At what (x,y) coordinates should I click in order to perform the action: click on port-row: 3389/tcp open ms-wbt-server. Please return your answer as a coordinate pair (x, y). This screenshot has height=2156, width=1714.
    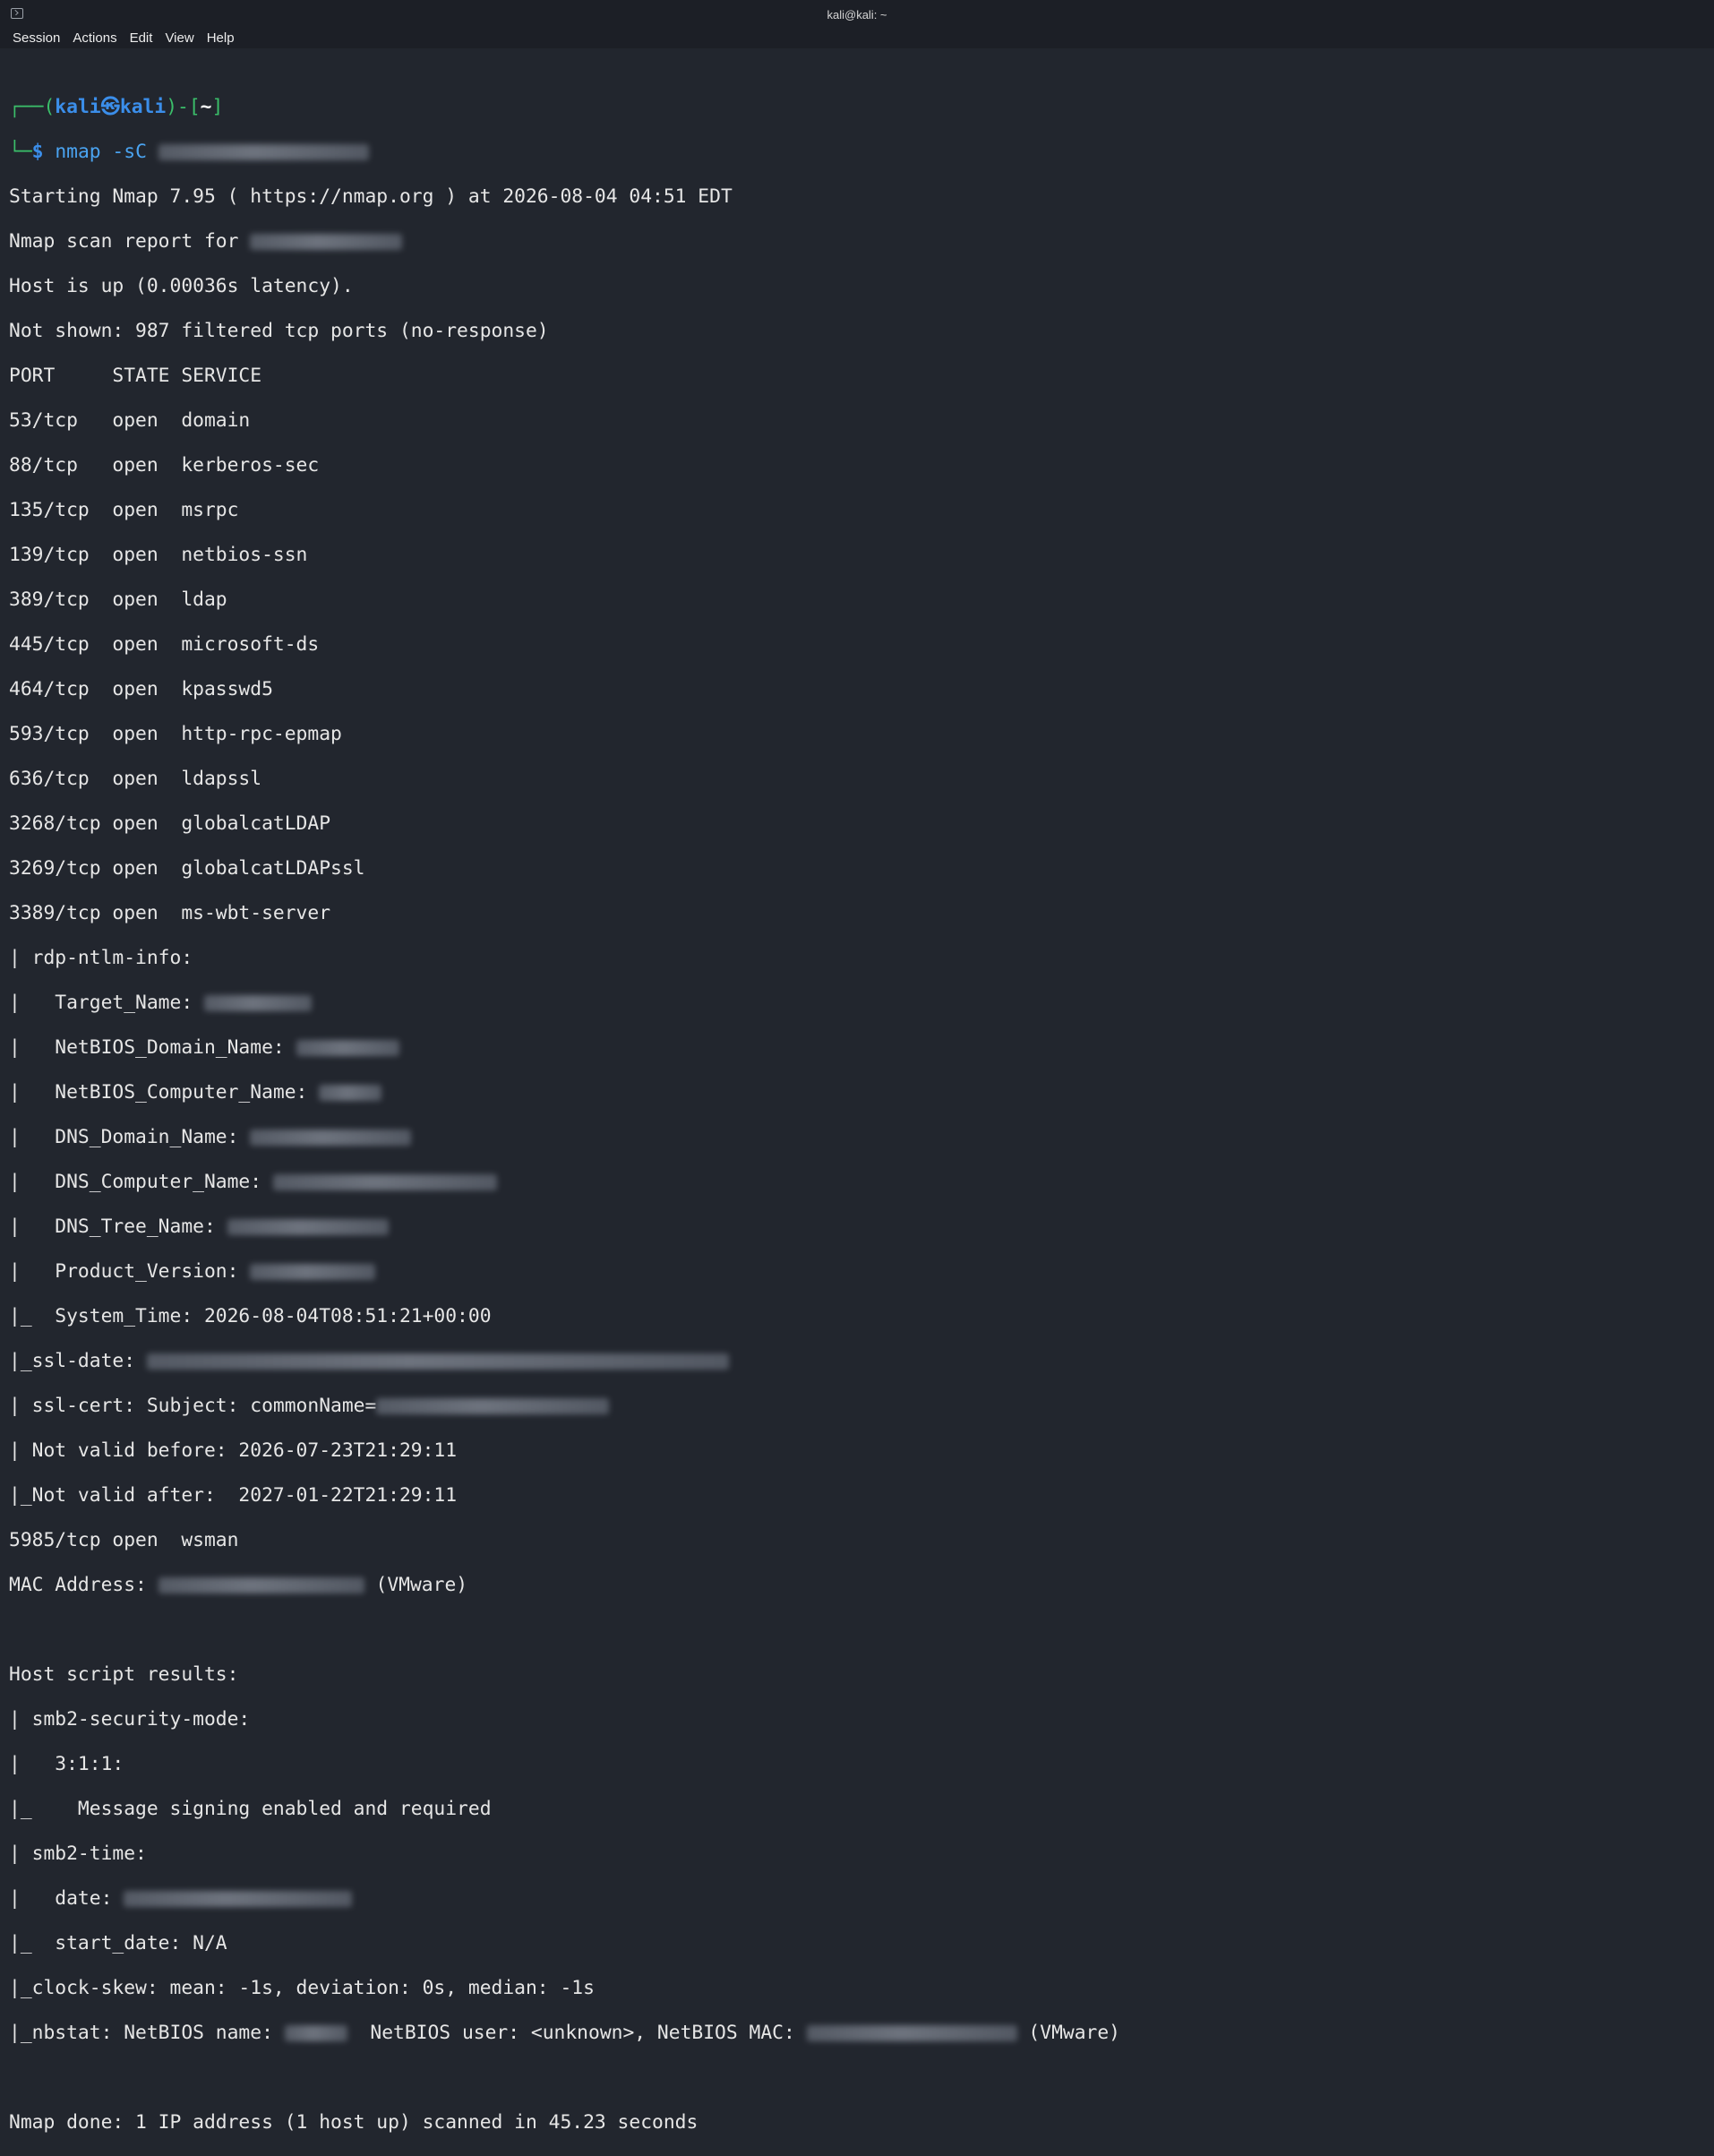
    Looking at the image, I should click on (170, 913).